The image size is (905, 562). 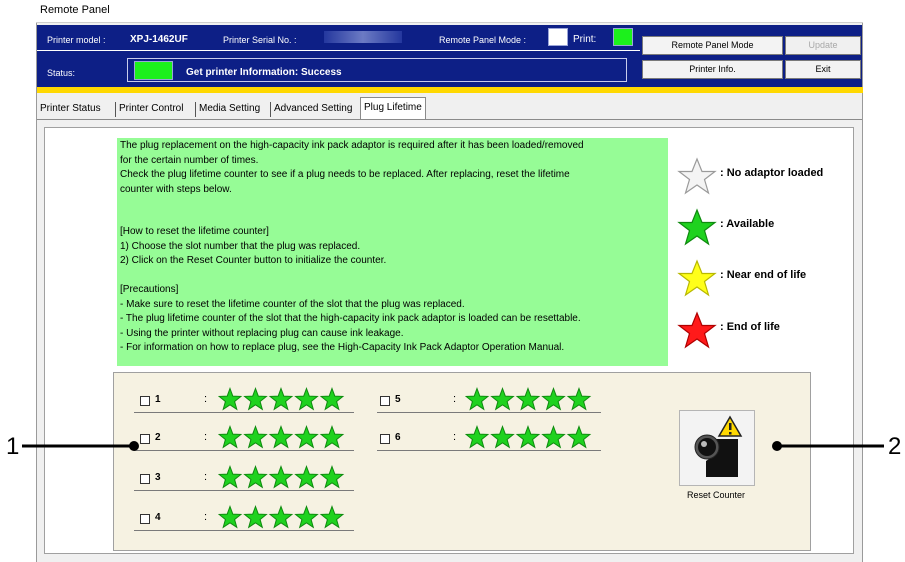 I want to click on slot-3-lifetime-stars-icon, so click(x=281, y=477).